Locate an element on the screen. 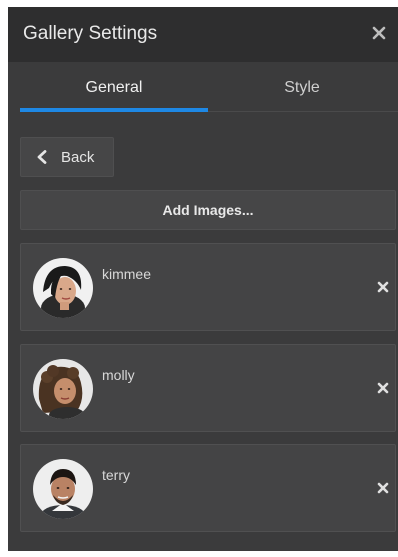 This screenshot has height=557, width=398. image-list-item: molly is located at coordinates (208, 388).